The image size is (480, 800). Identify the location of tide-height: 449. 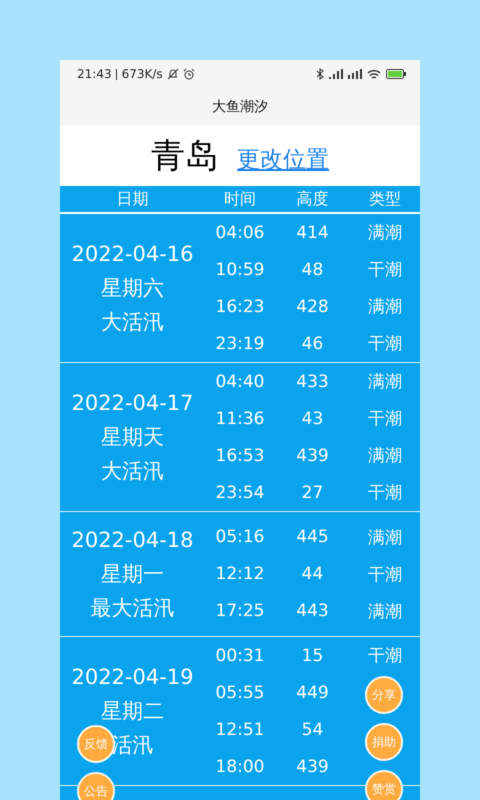
(312, 692).